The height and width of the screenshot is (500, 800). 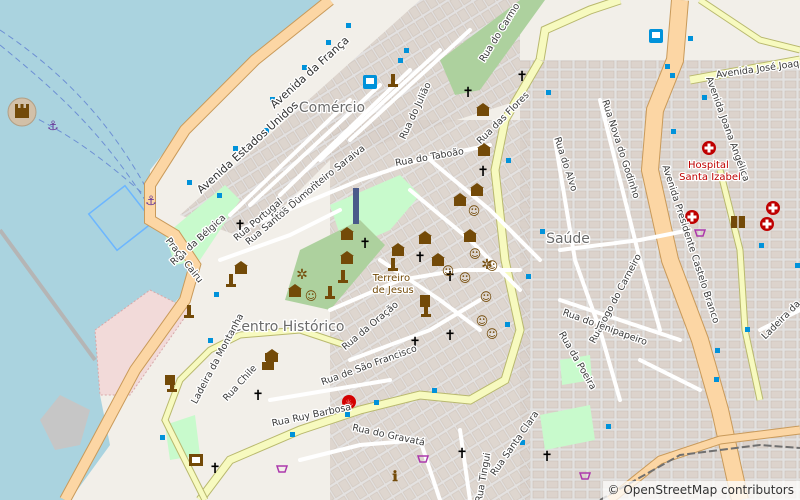 What do you see at coordinates (391, 278) in the screenshot?
I see `place-label-line: Terreiro` at bounding box center [391, 278].